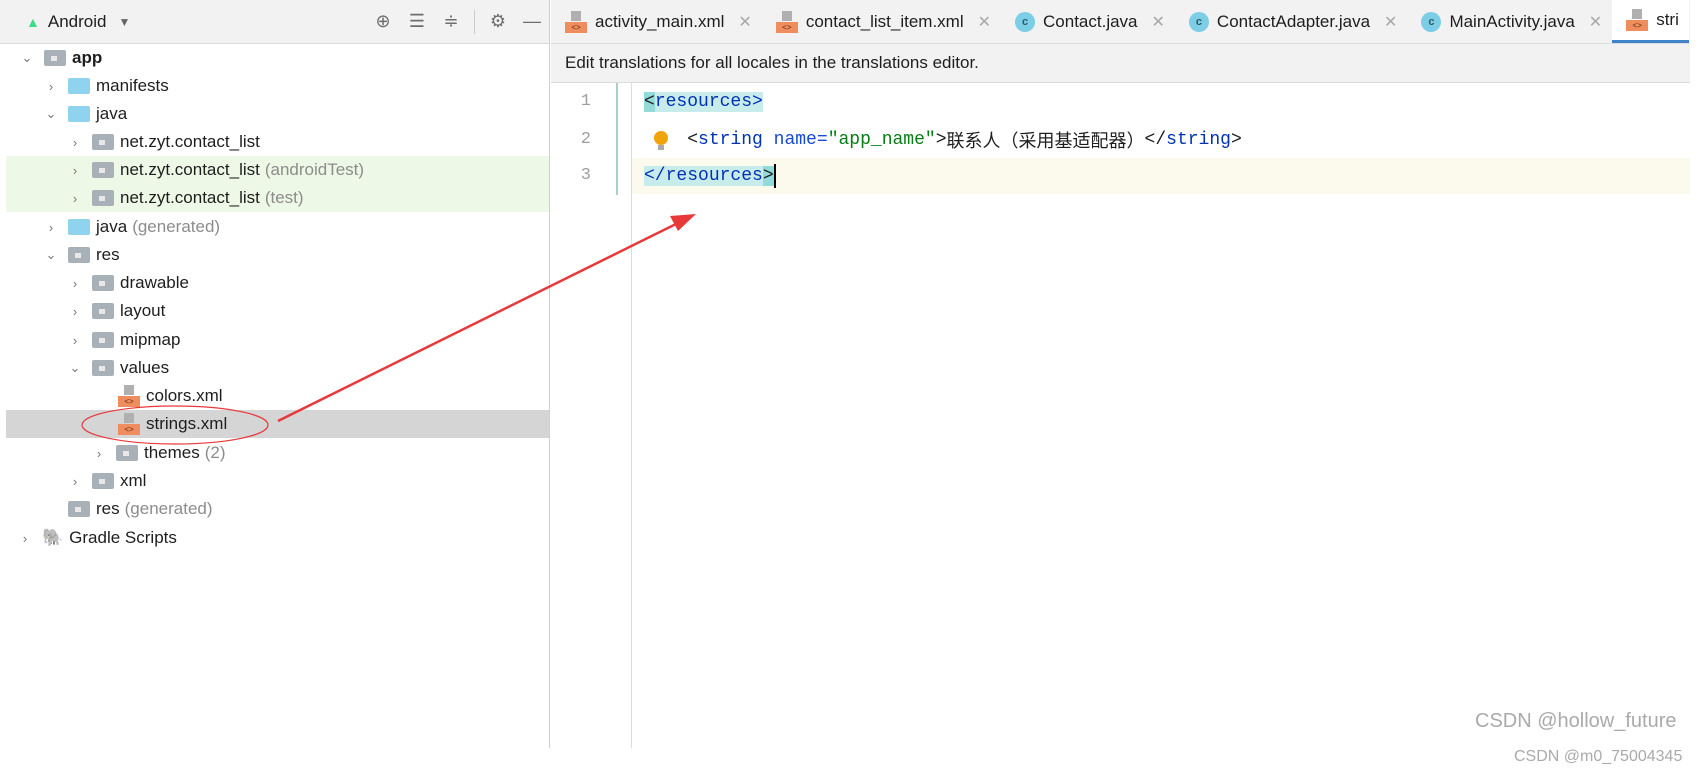  I want to click on tree-item-manifests: › manifests, so click(277, 86).